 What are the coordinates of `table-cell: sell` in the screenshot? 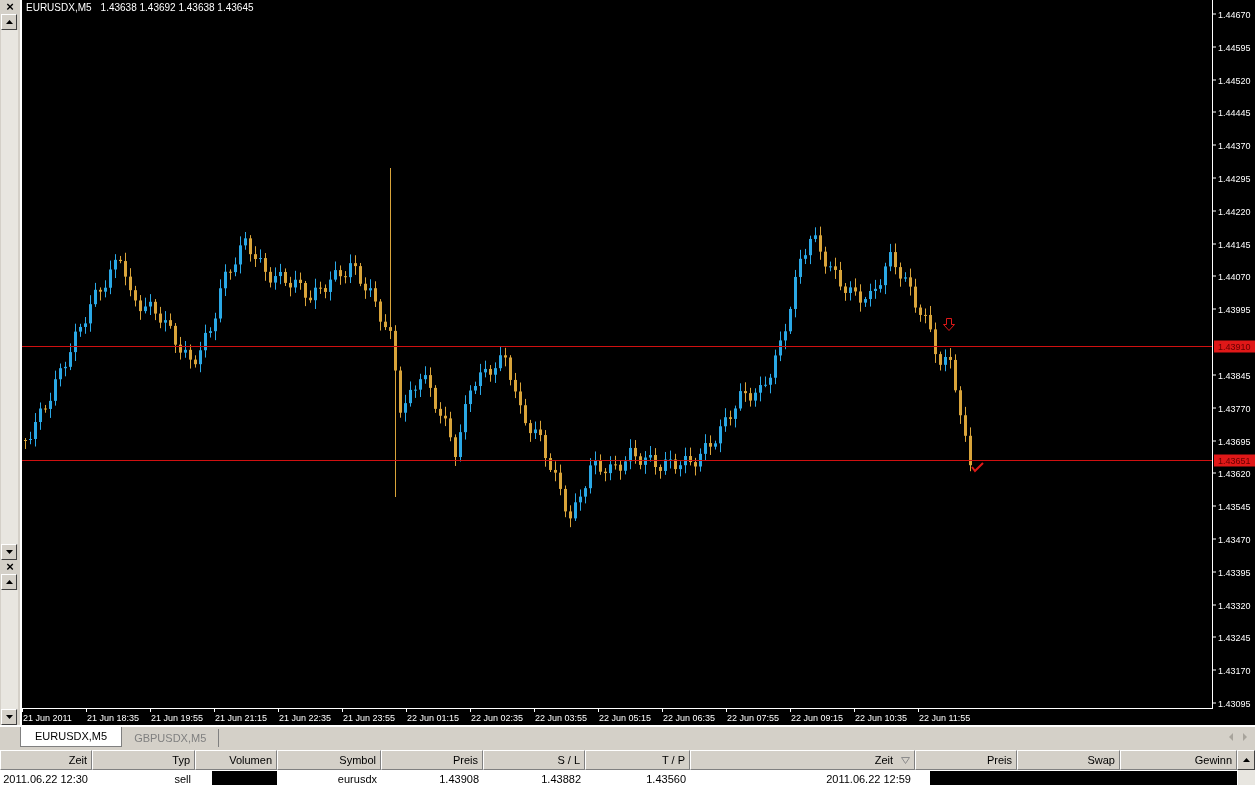 It's located at (182, 779).